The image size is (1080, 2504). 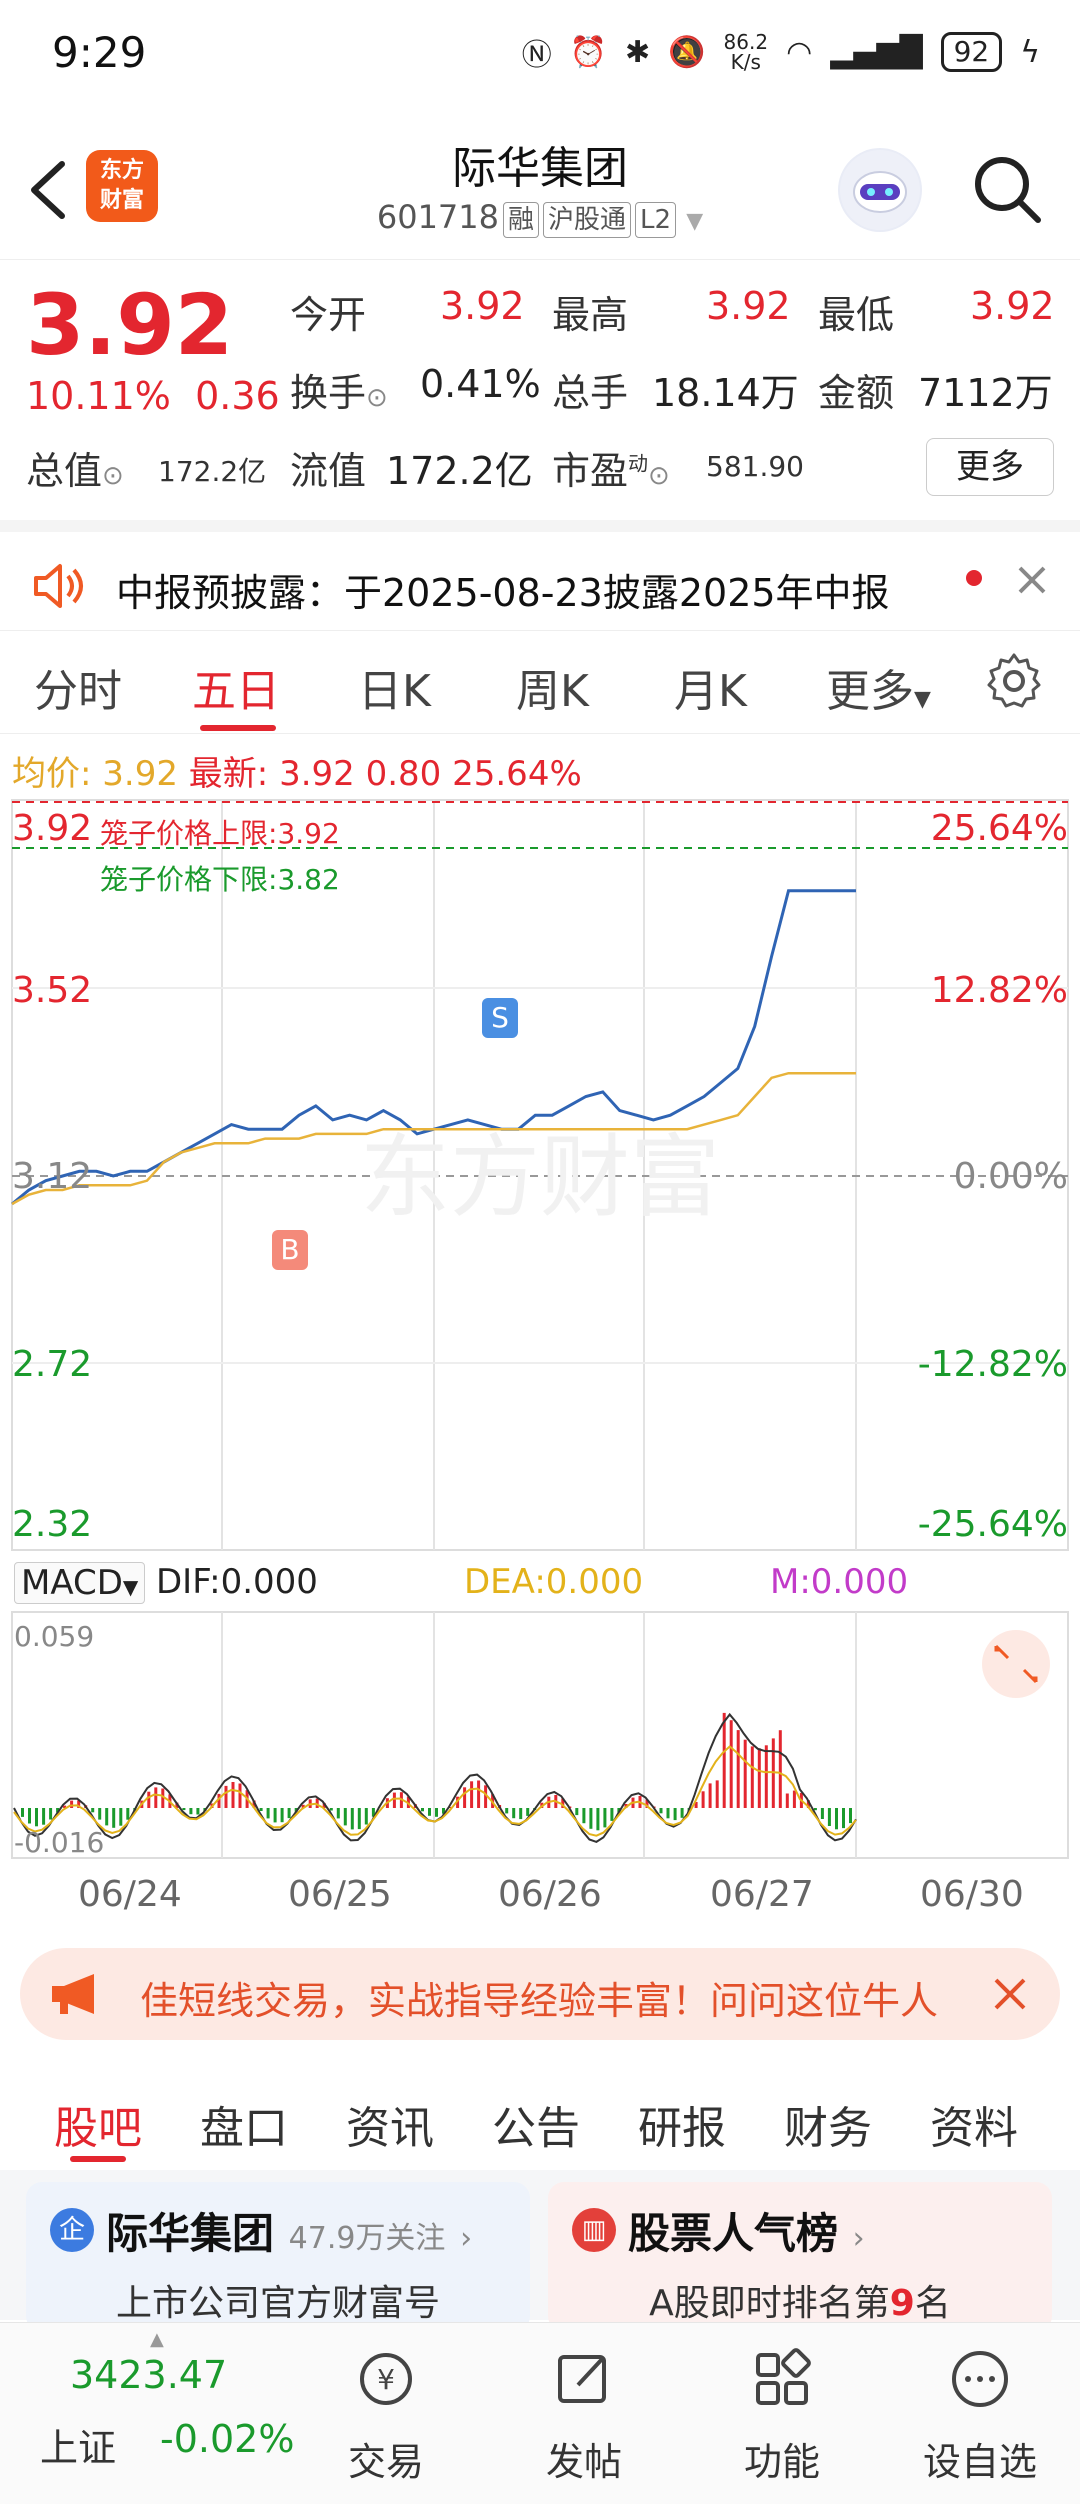 I want to click on bottom-nav: ▲ 3423.47 上证 -0.02% ¥ 交易 发帖 功能 设自选, so click(x=540, y=2413).